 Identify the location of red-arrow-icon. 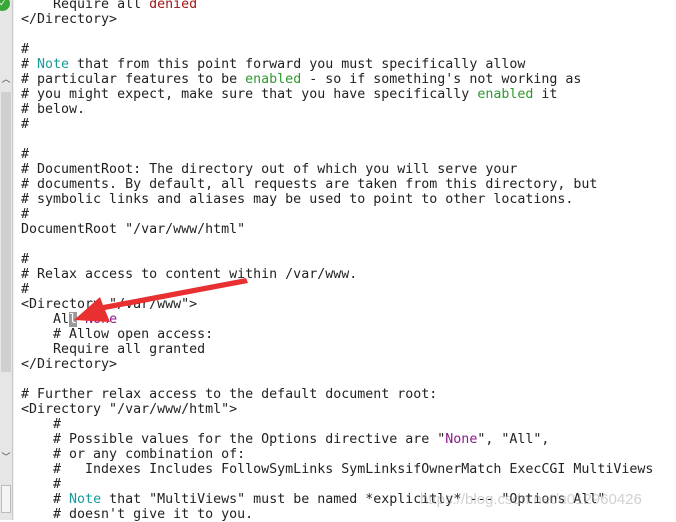
(161, 300).